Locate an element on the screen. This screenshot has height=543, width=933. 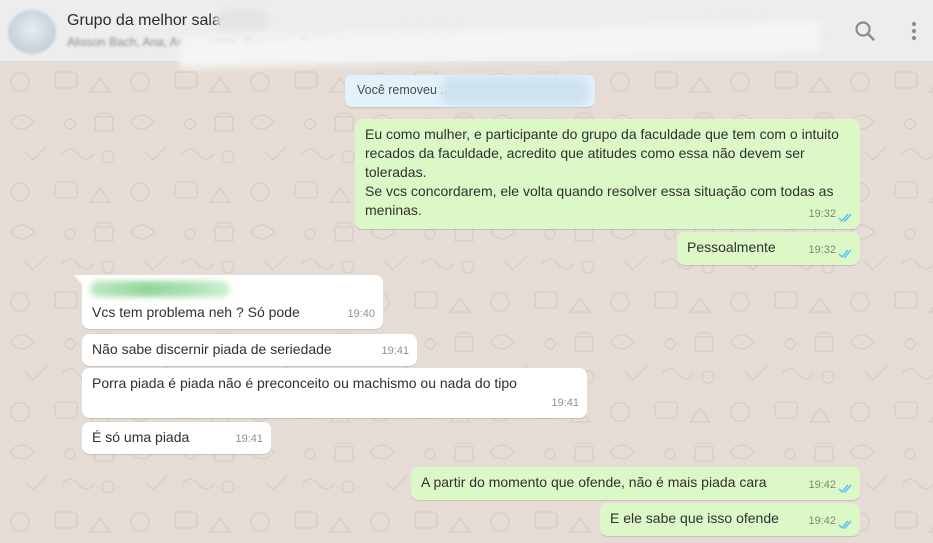
message-text: É só uma piada is located at coordinates (141, 437).